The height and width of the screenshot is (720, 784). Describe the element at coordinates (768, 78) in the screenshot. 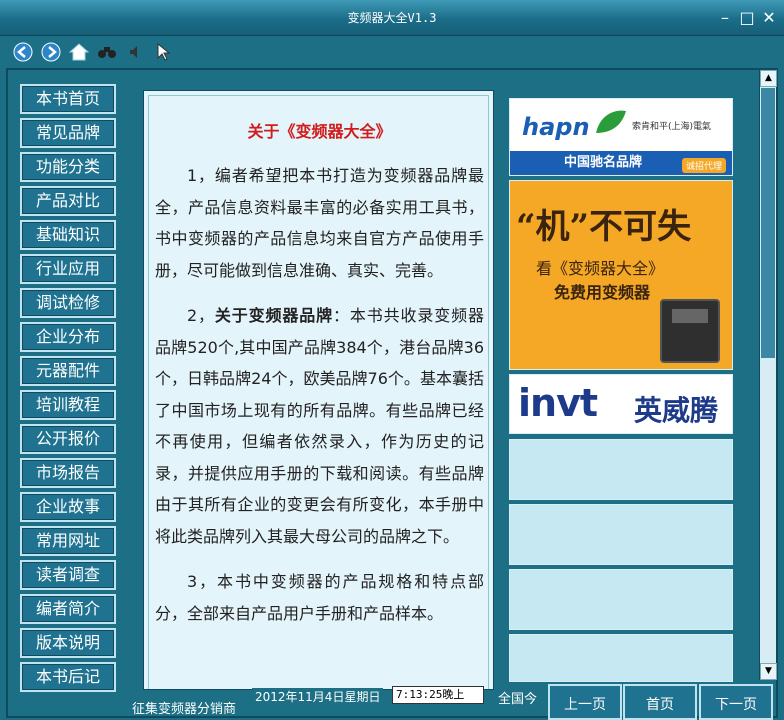

I see `scroll-up-icon: ▲` at that location.